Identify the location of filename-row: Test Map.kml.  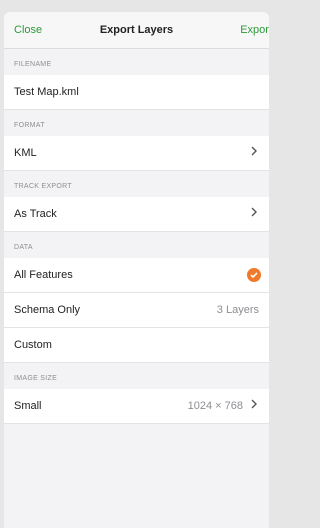
(136, 92).